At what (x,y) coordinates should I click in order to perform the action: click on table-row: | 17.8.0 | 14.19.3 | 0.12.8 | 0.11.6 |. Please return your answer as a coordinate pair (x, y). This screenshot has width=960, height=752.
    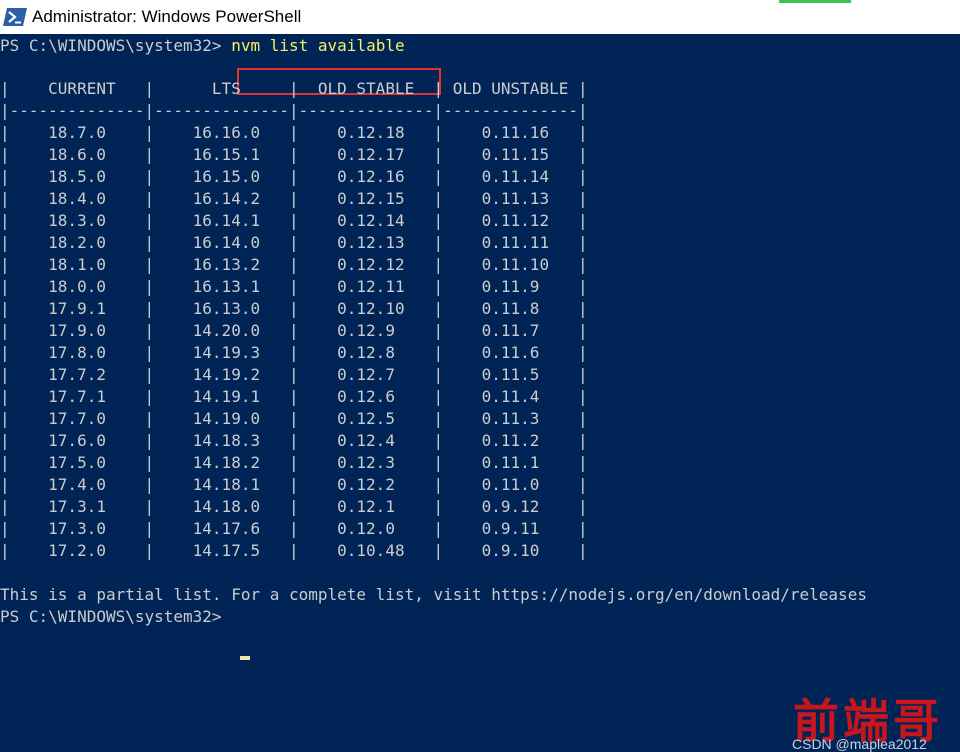
    Looking at the image, I should click on (294, 352).